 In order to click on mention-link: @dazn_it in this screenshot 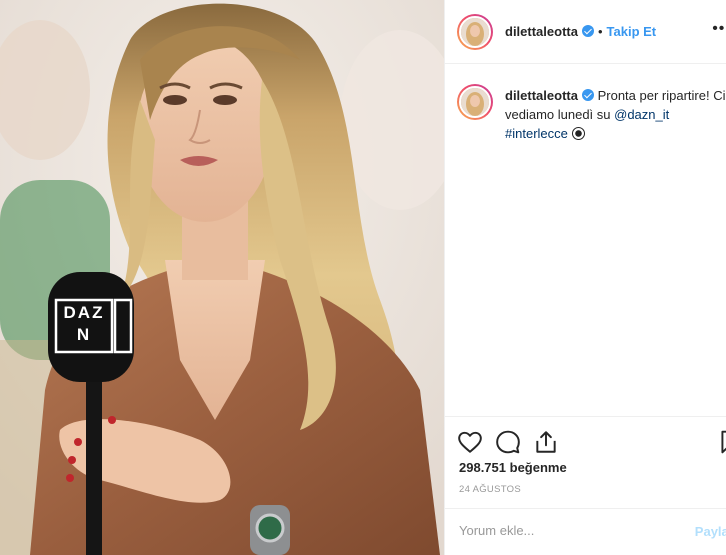, I will do `click(641, 114)`.